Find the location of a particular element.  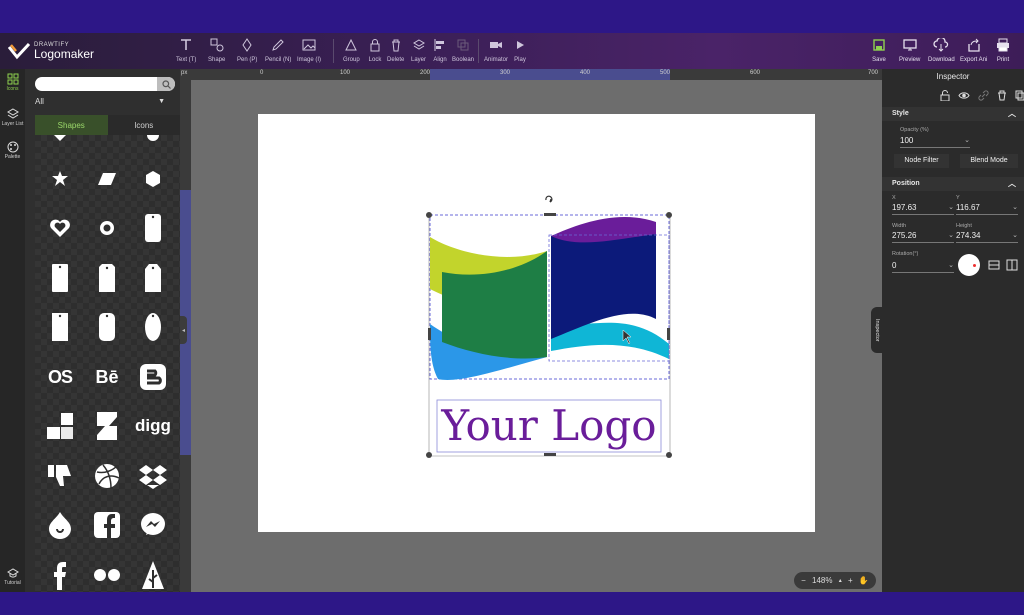

facebook-square-icon is located at coordinates (107, 525).